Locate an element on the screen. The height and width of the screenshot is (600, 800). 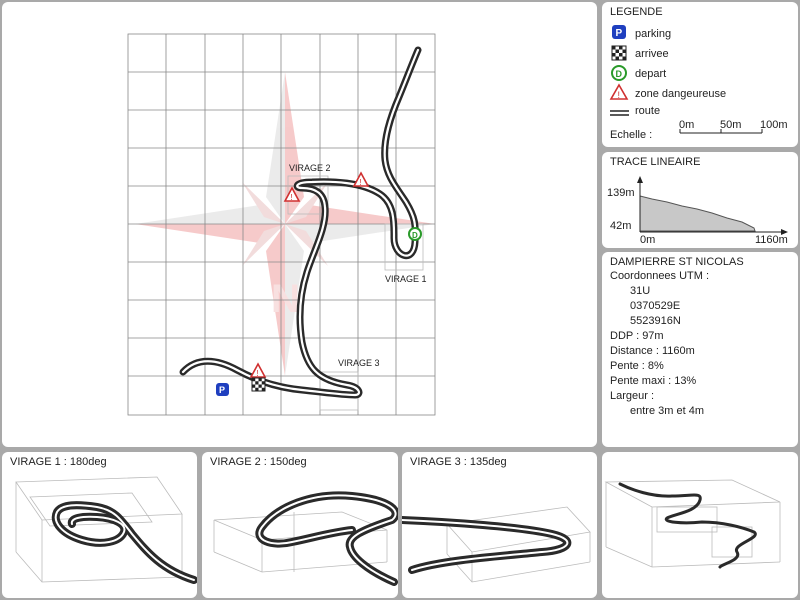
info-line: Distance : 1160m is located at coordinates (652, 351).